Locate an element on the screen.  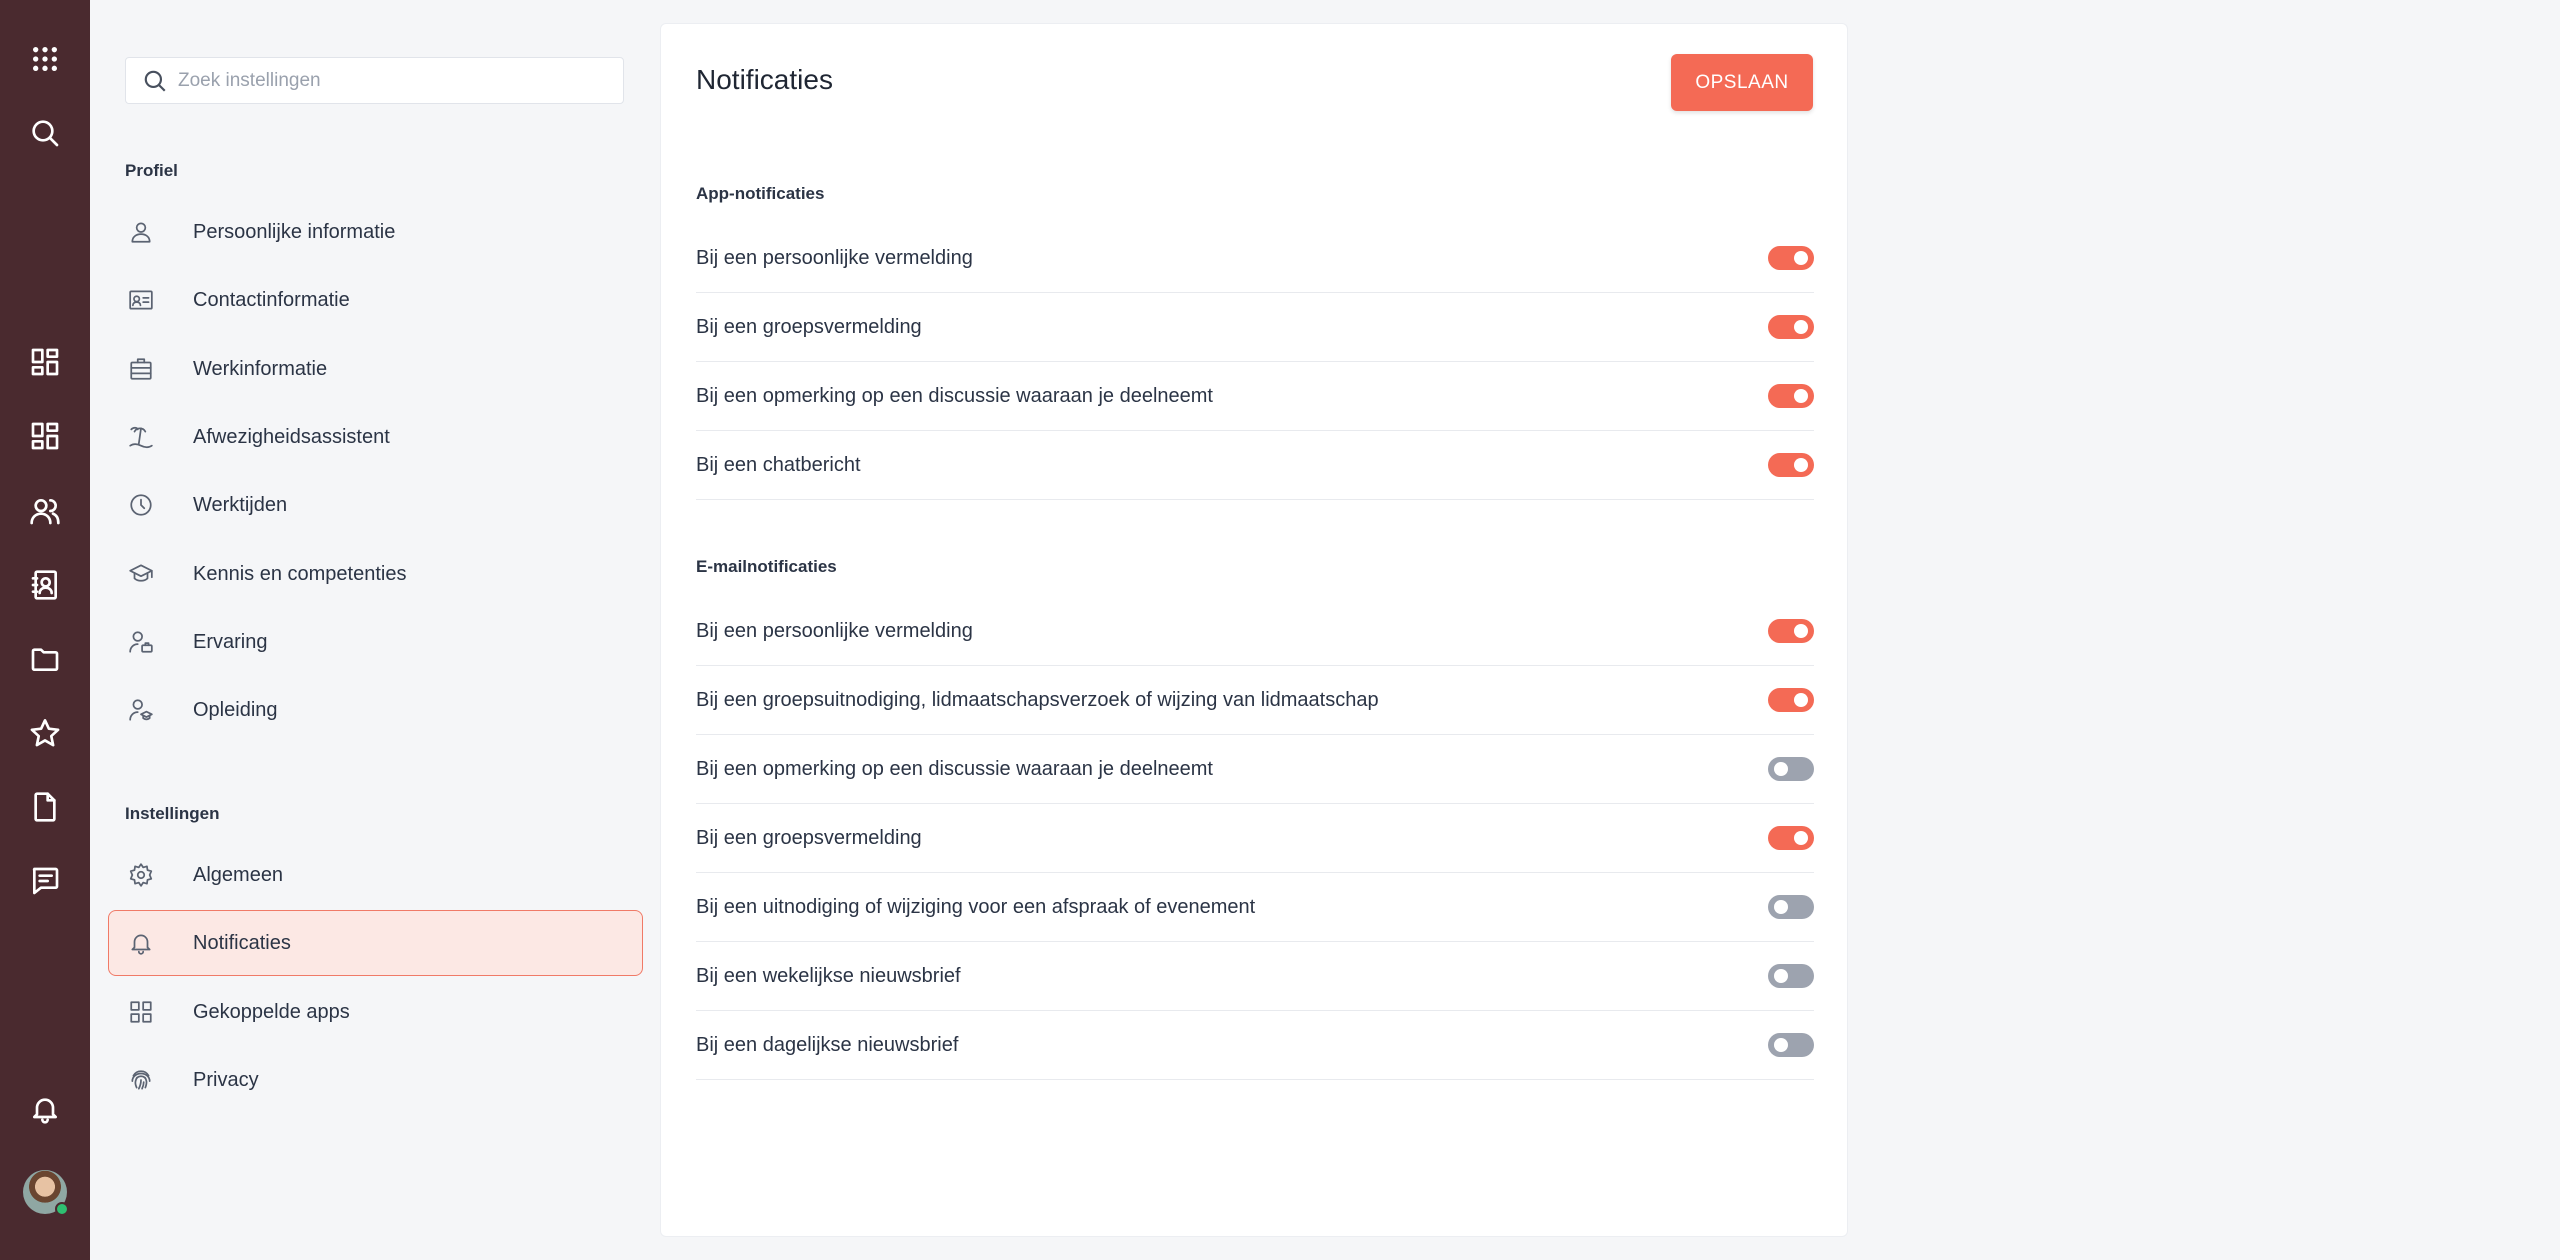
sidebar-item-skills: Kennis en competenties is located at coordinates (375, 574).